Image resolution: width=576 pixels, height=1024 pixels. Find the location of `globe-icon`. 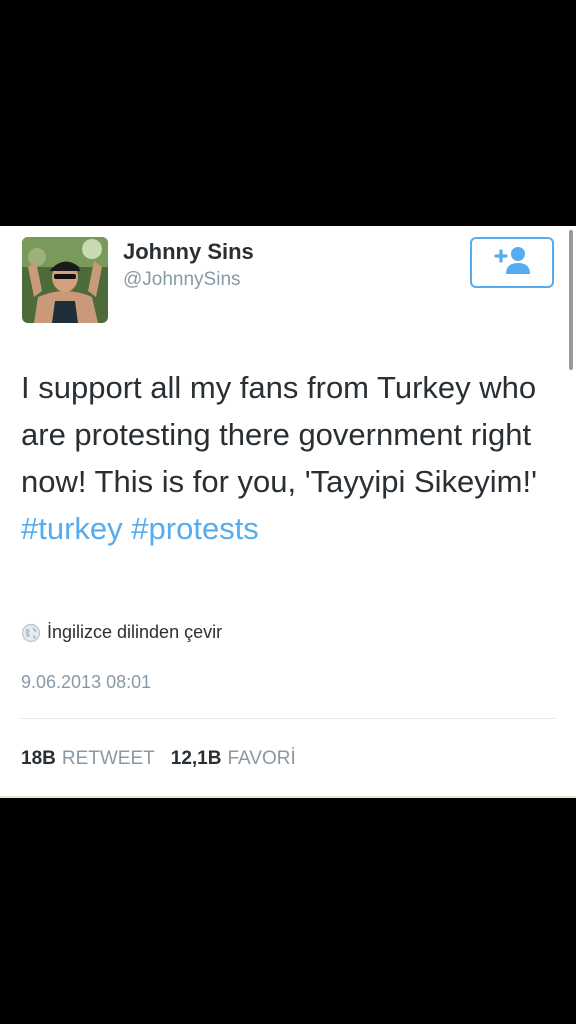

globe-icon is located at coordinates (34, 633).